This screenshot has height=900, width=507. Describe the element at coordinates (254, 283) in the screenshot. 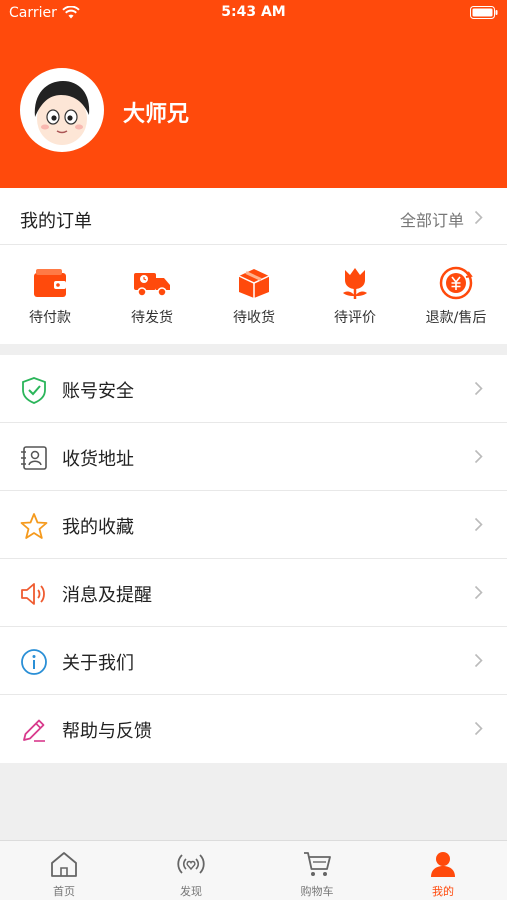

I see `package-icon` at that location.